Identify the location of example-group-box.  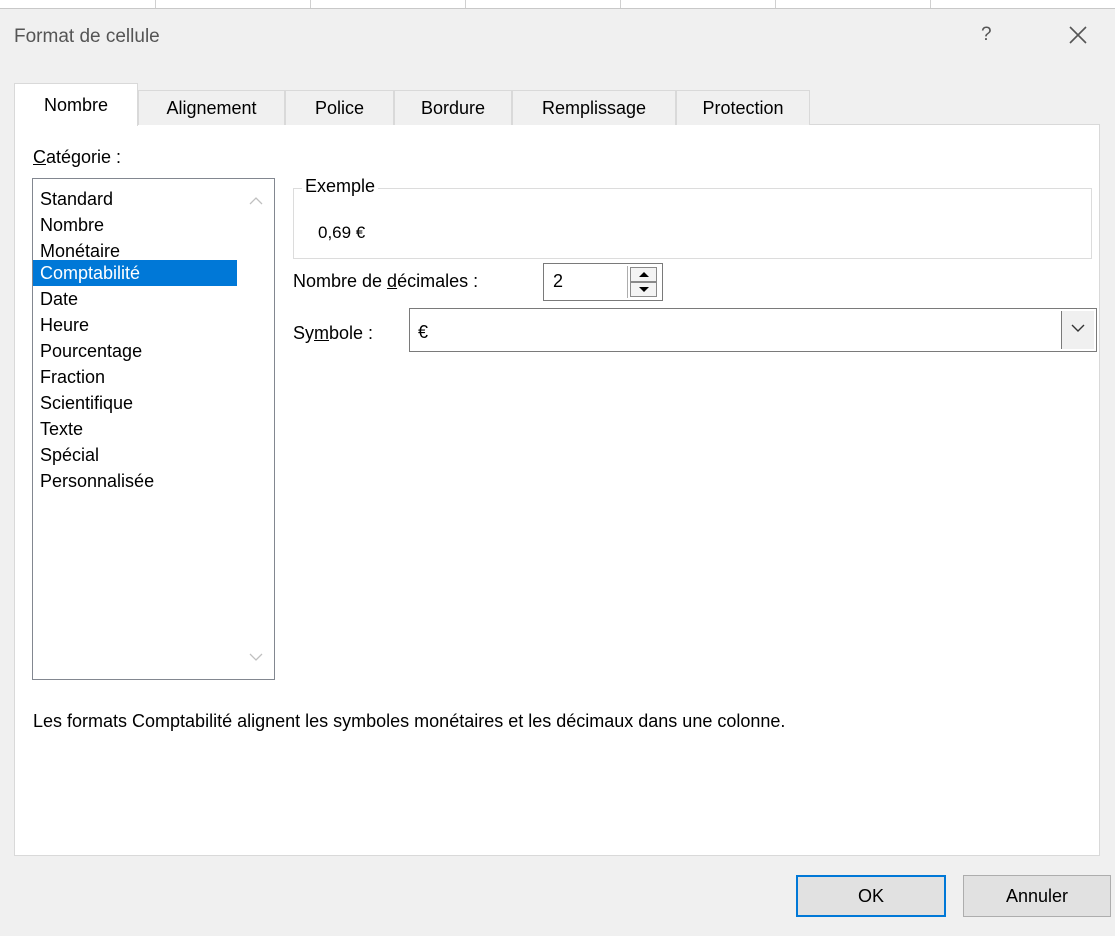
(692, 223).